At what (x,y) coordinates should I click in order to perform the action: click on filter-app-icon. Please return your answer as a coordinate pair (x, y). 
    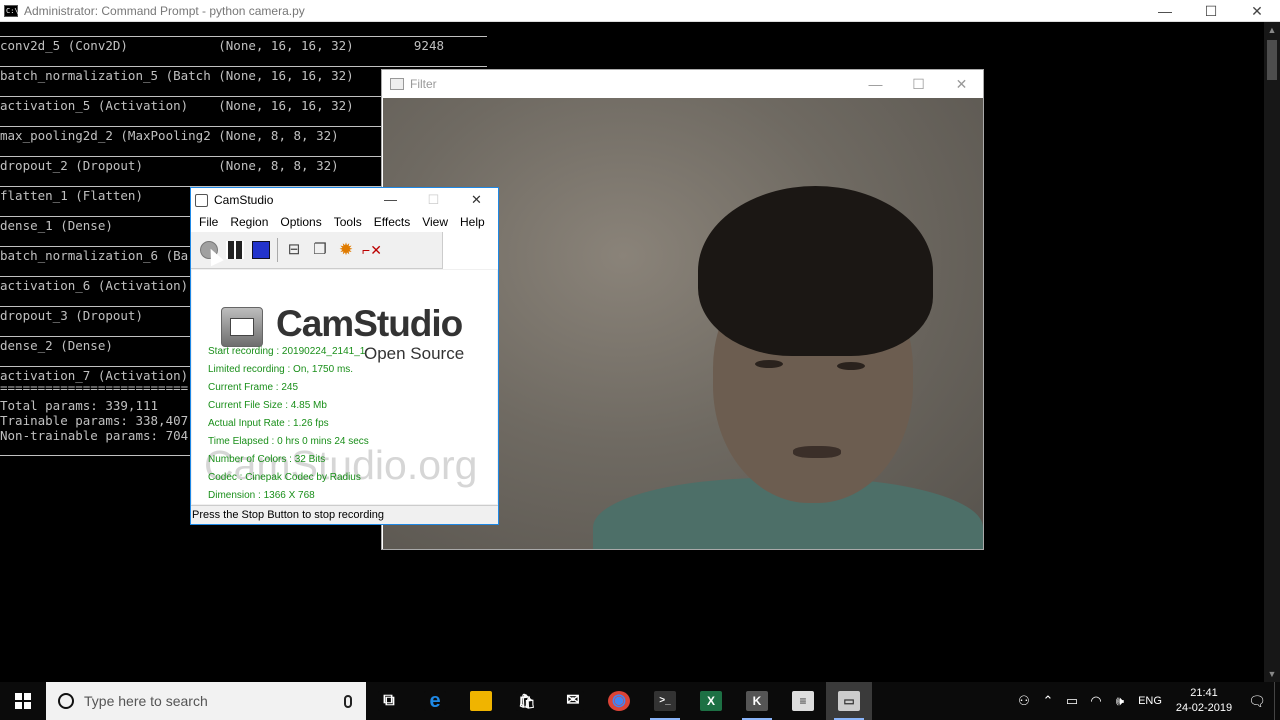
    Looking at the image, I should click on (397, 84).